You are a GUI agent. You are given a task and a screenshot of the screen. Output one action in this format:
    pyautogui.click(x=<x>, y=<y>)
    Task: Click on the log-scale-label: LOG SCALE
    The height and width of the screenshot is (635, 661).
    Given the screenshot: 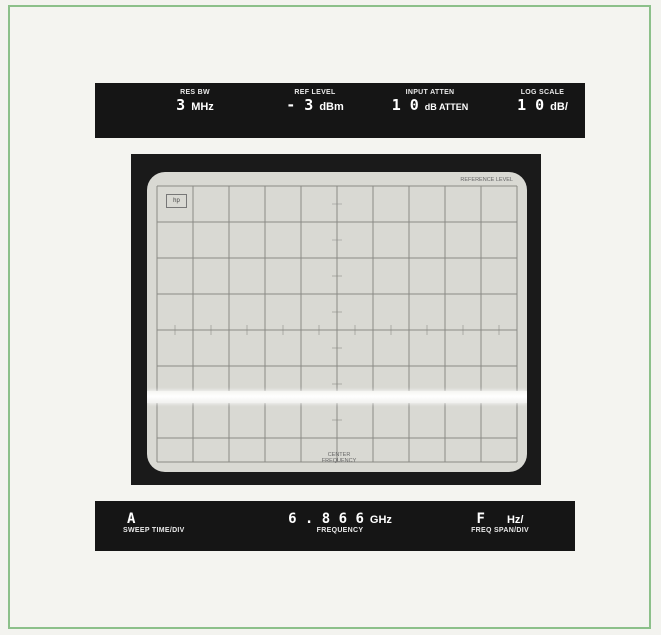 What is the action you would take?
    pyautogui.click(x=542, y=92)
    